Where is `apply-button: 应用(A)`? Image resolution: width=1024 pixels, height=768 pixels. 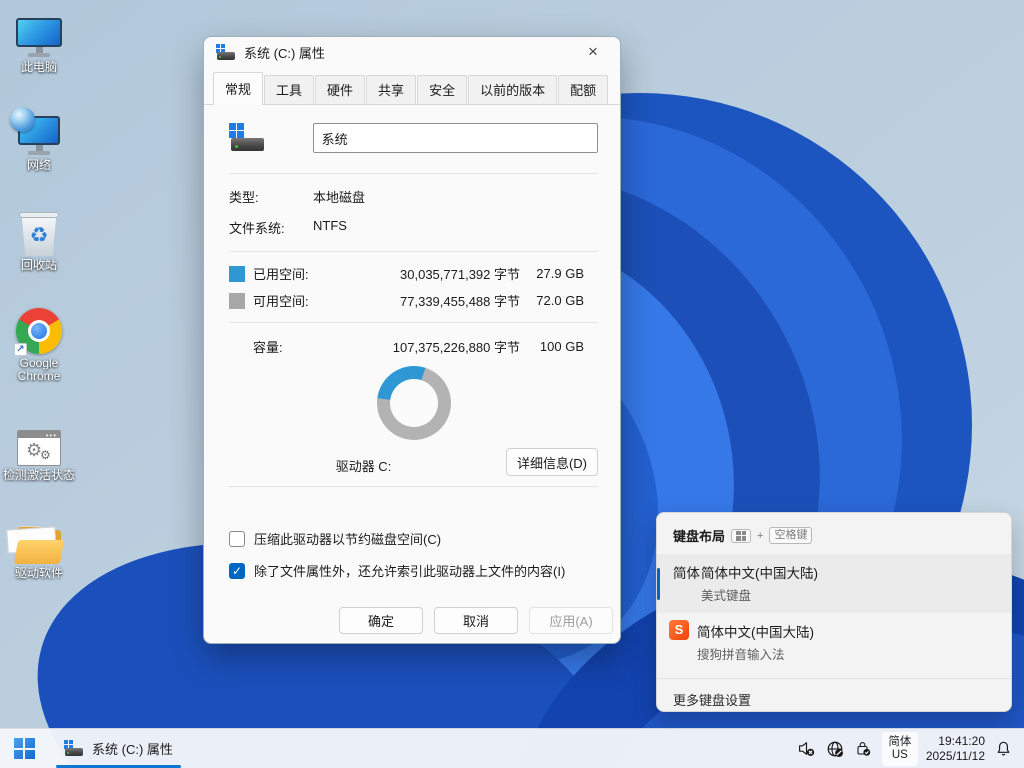 apply-button: 应用(A) is located at coordinates (571, 620).